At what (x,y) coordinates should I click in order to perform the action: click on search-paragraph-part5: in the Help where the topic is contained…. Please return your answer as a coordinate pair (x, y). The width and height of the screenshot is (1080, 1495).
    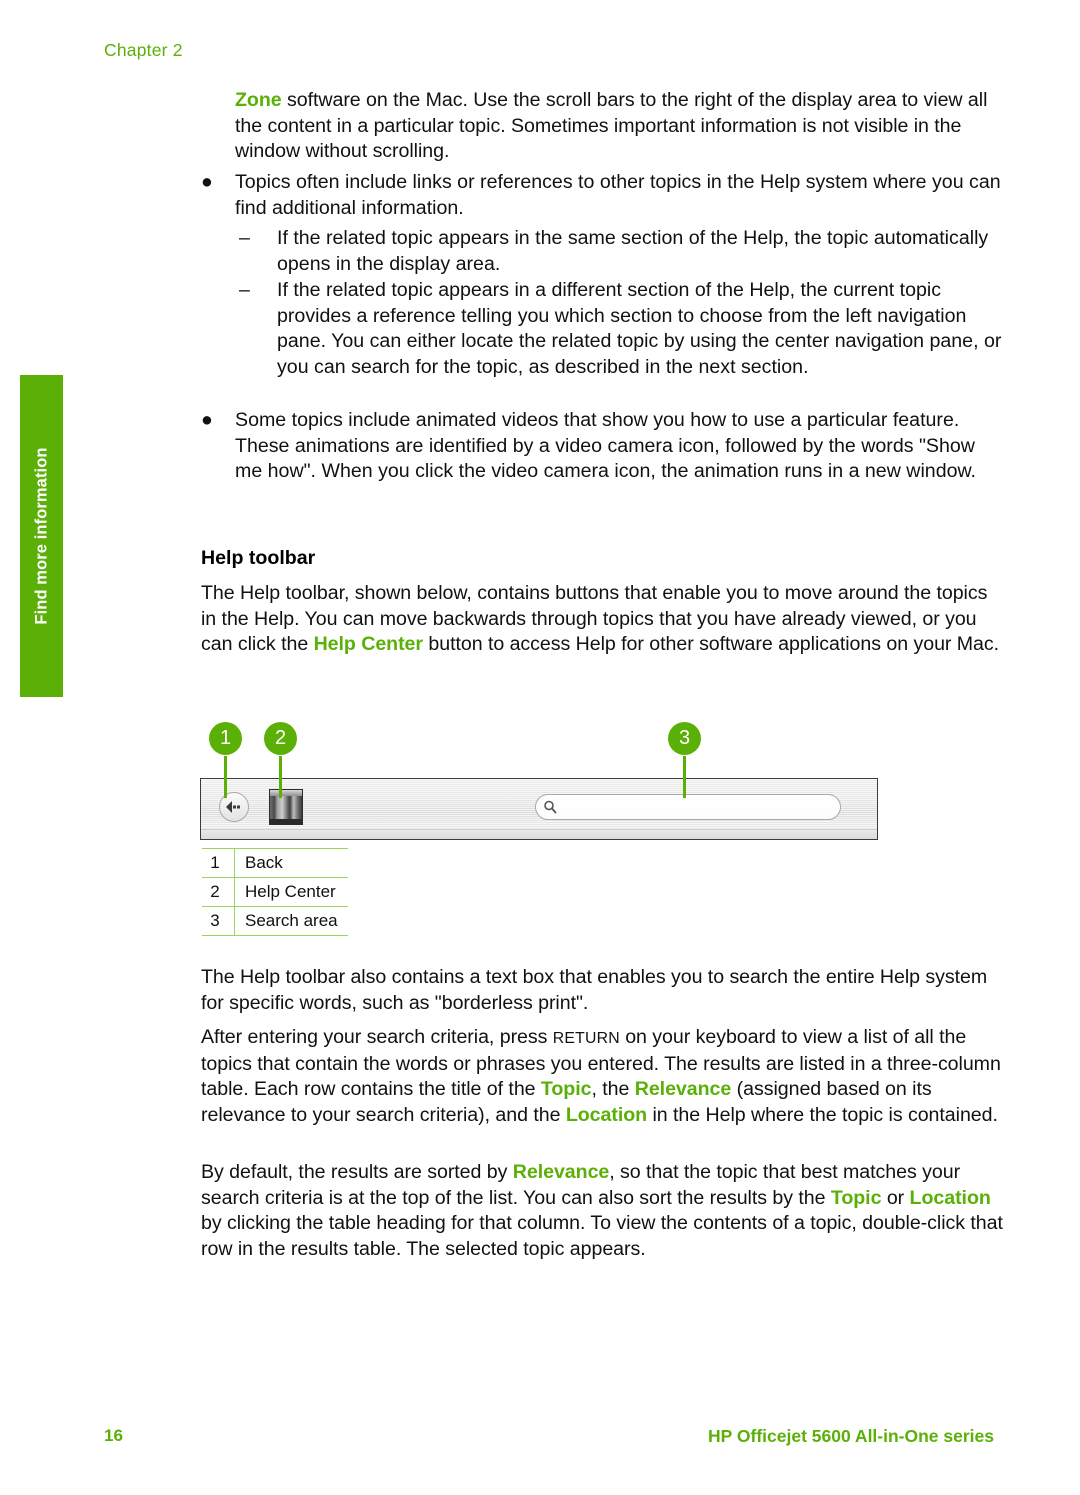
    Looking at the image, I should click on (822, 1114).